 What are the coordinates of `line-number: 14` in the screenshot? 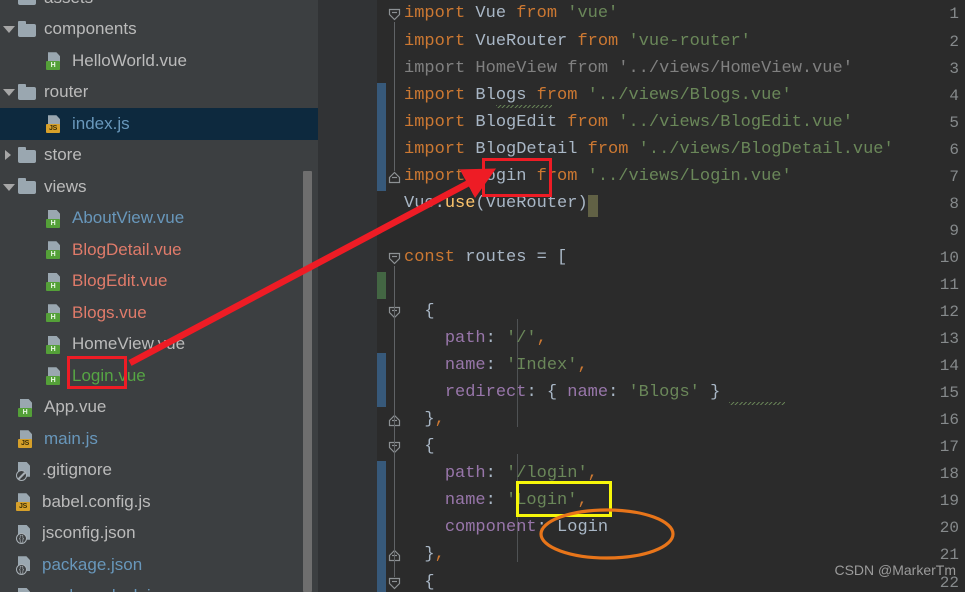 It's located at (949, 366).